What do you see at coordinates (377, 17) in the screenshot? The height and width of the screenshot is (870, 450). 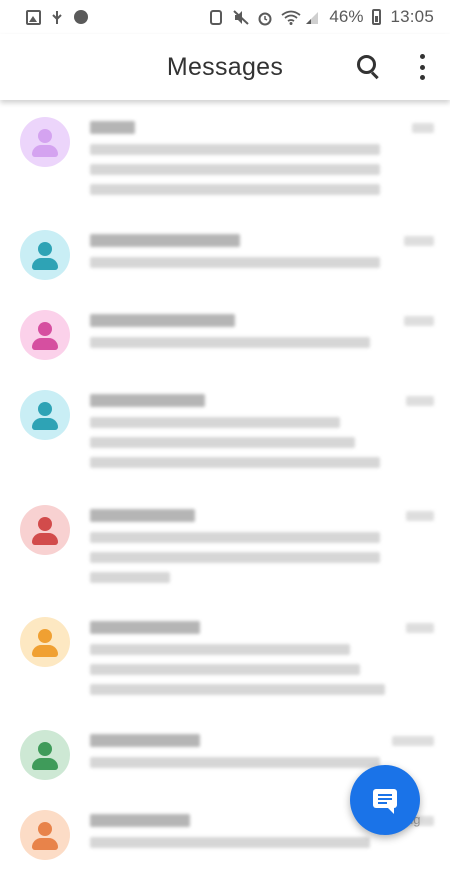 I see `battery-icon` at bounding box center [377, 17].